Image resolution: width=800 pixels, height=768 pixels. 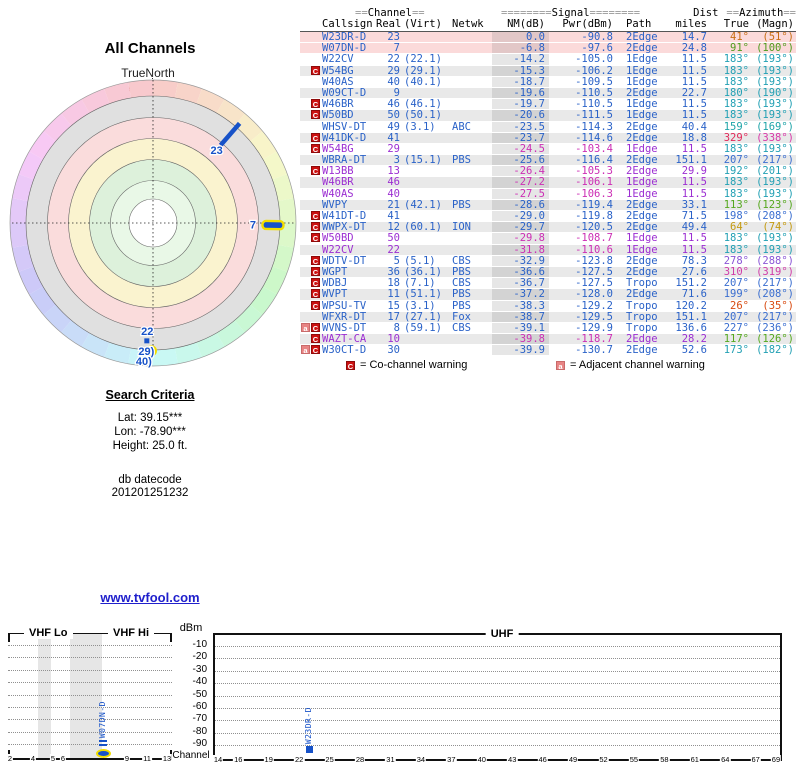 What do you see at coordinates (89, 695) in the screenshot?
I see `vhf-chart: VHF Lo VHF Hi 2 4 5 6 9 11 13 W07DN-D` at bounding box center [89, 695].